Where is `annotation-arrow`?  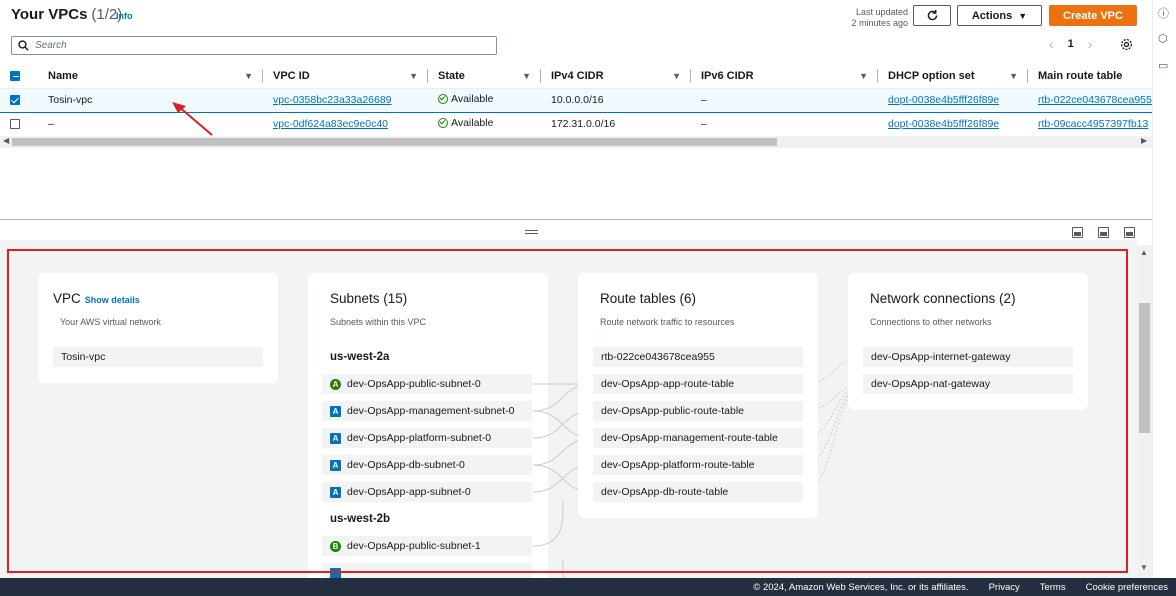 annotation-arrow is located at coordinates (192, 119).